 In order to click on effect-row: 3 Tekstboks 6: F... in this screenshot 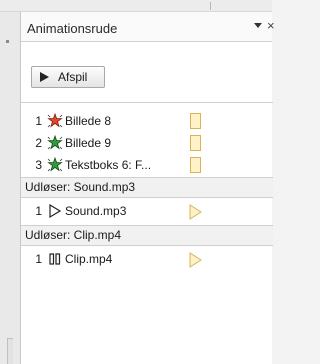, I will do `click(147, 165)`.